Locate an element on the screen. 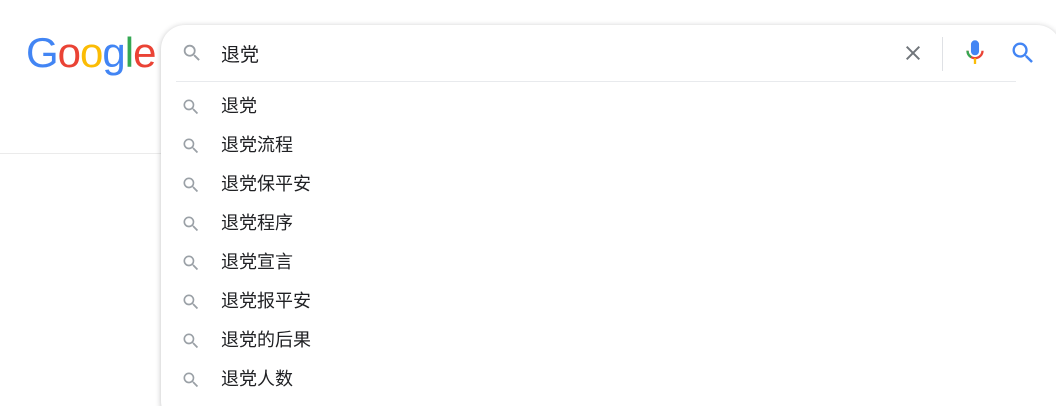  suggestion-text: 退党宣言 is located at coordinates (257, 262).